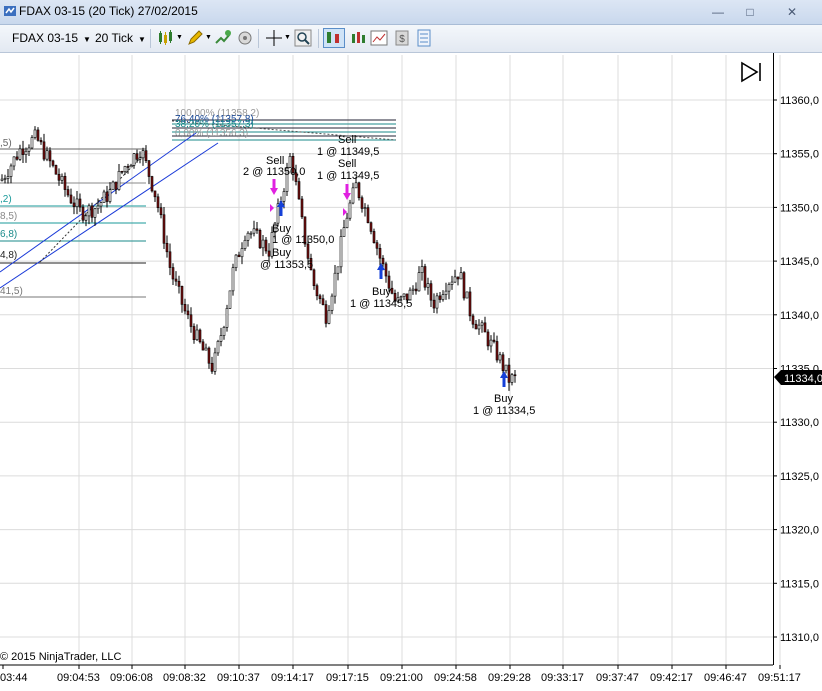 The width and height of the screenshot is (822, 691). Describe the element at coordinates (166, 38) in the screenshot. I see `candlestick-icon` at that location.